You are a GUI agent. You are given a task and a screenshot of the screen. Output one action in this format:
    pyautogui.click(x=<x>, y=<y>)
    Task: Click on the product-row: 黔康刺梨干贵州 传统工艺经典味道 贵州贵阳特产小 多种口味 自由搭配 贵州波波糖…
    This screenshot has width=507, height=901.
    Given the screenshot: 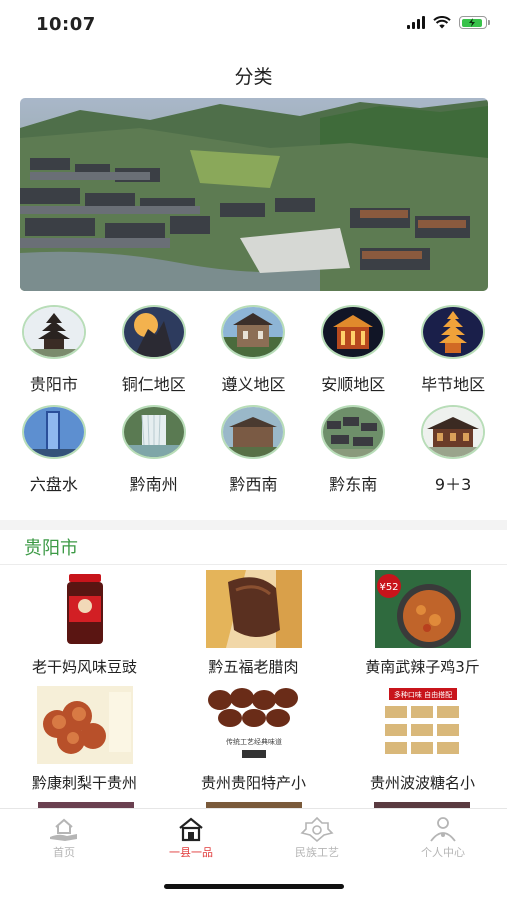 What is the action you would take?
    pyautogui.click(x=253, y=739)
    